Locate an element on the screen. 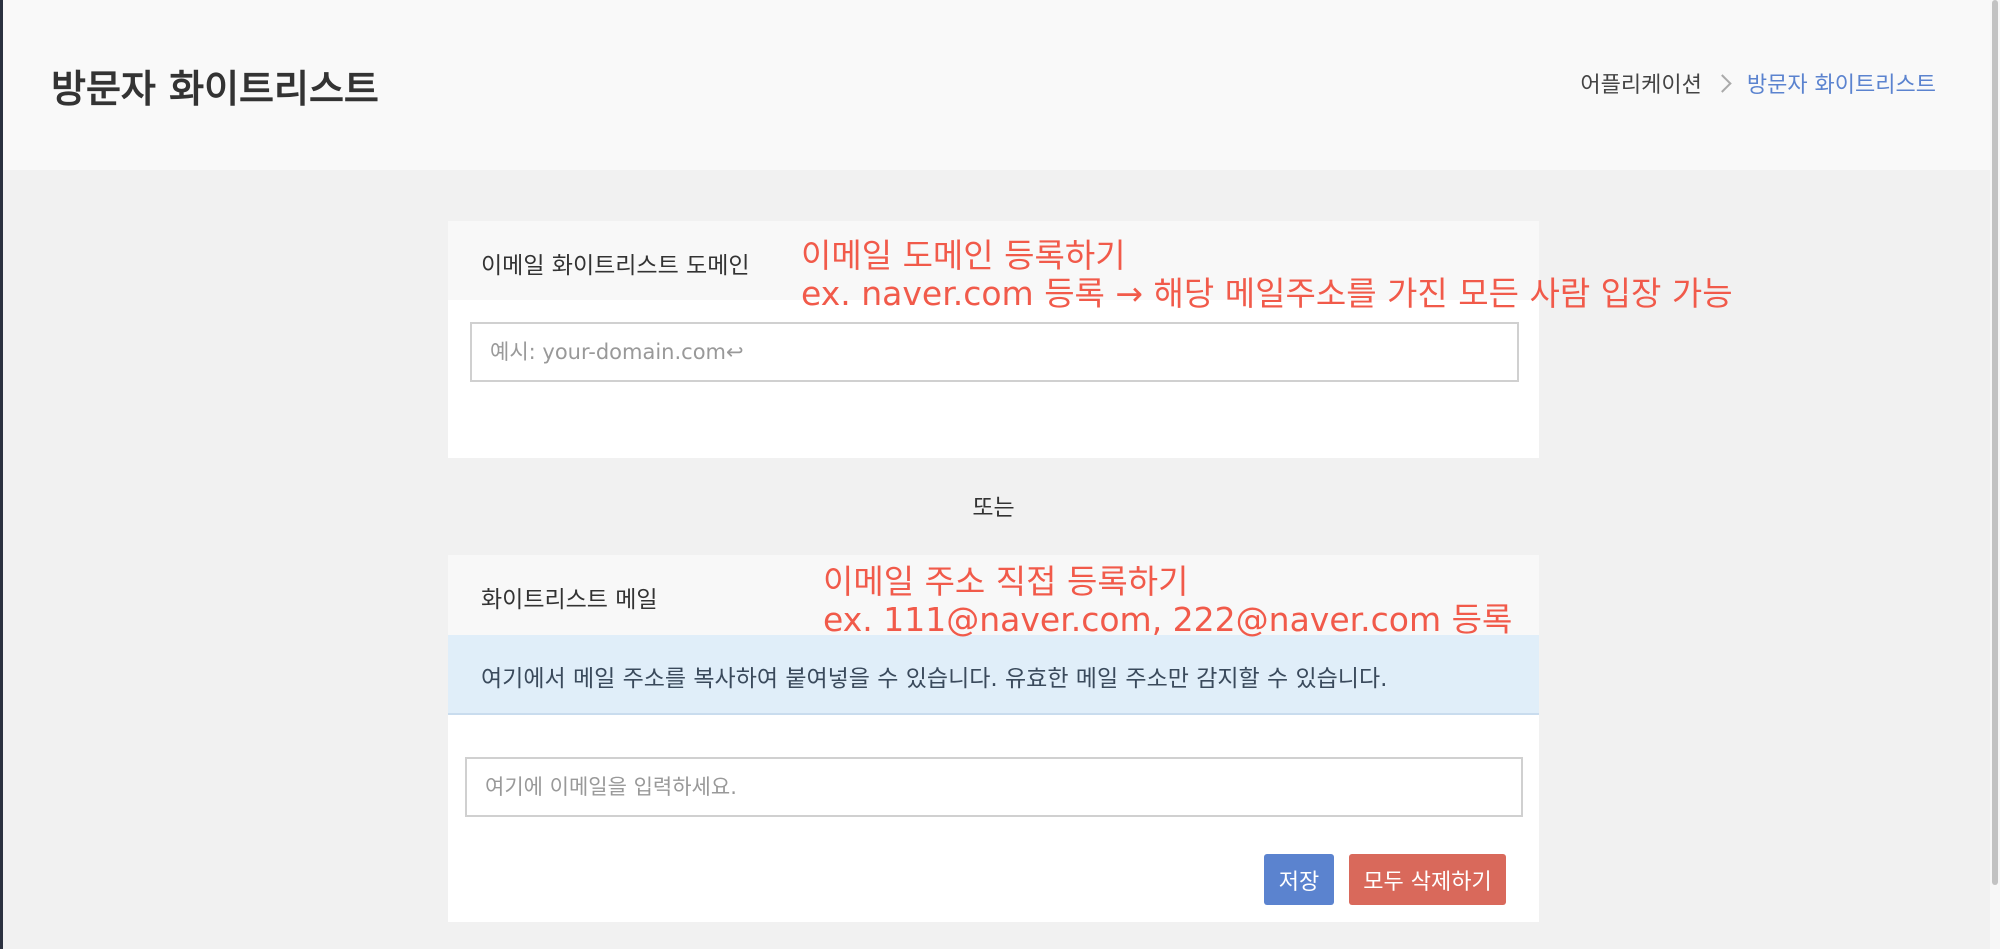 The image size is (2000, 949). chevron-right-icon is located at coordinates (1722, 83).